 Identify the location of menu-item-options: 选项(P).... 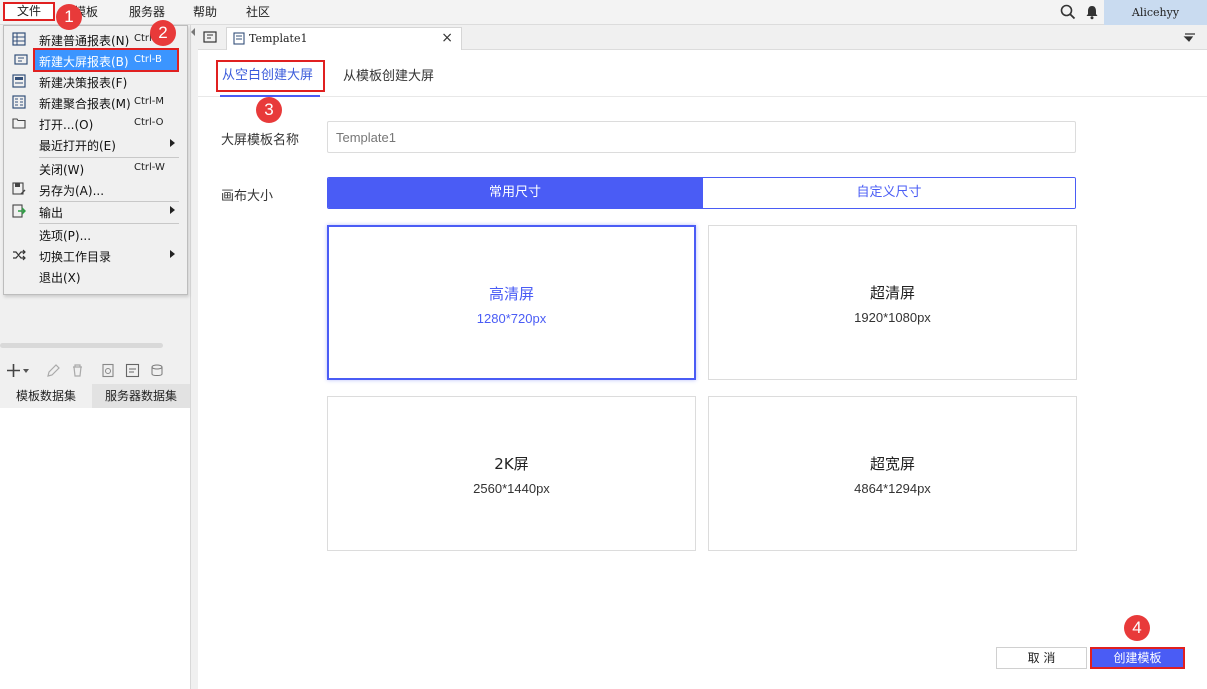
(95, 234).